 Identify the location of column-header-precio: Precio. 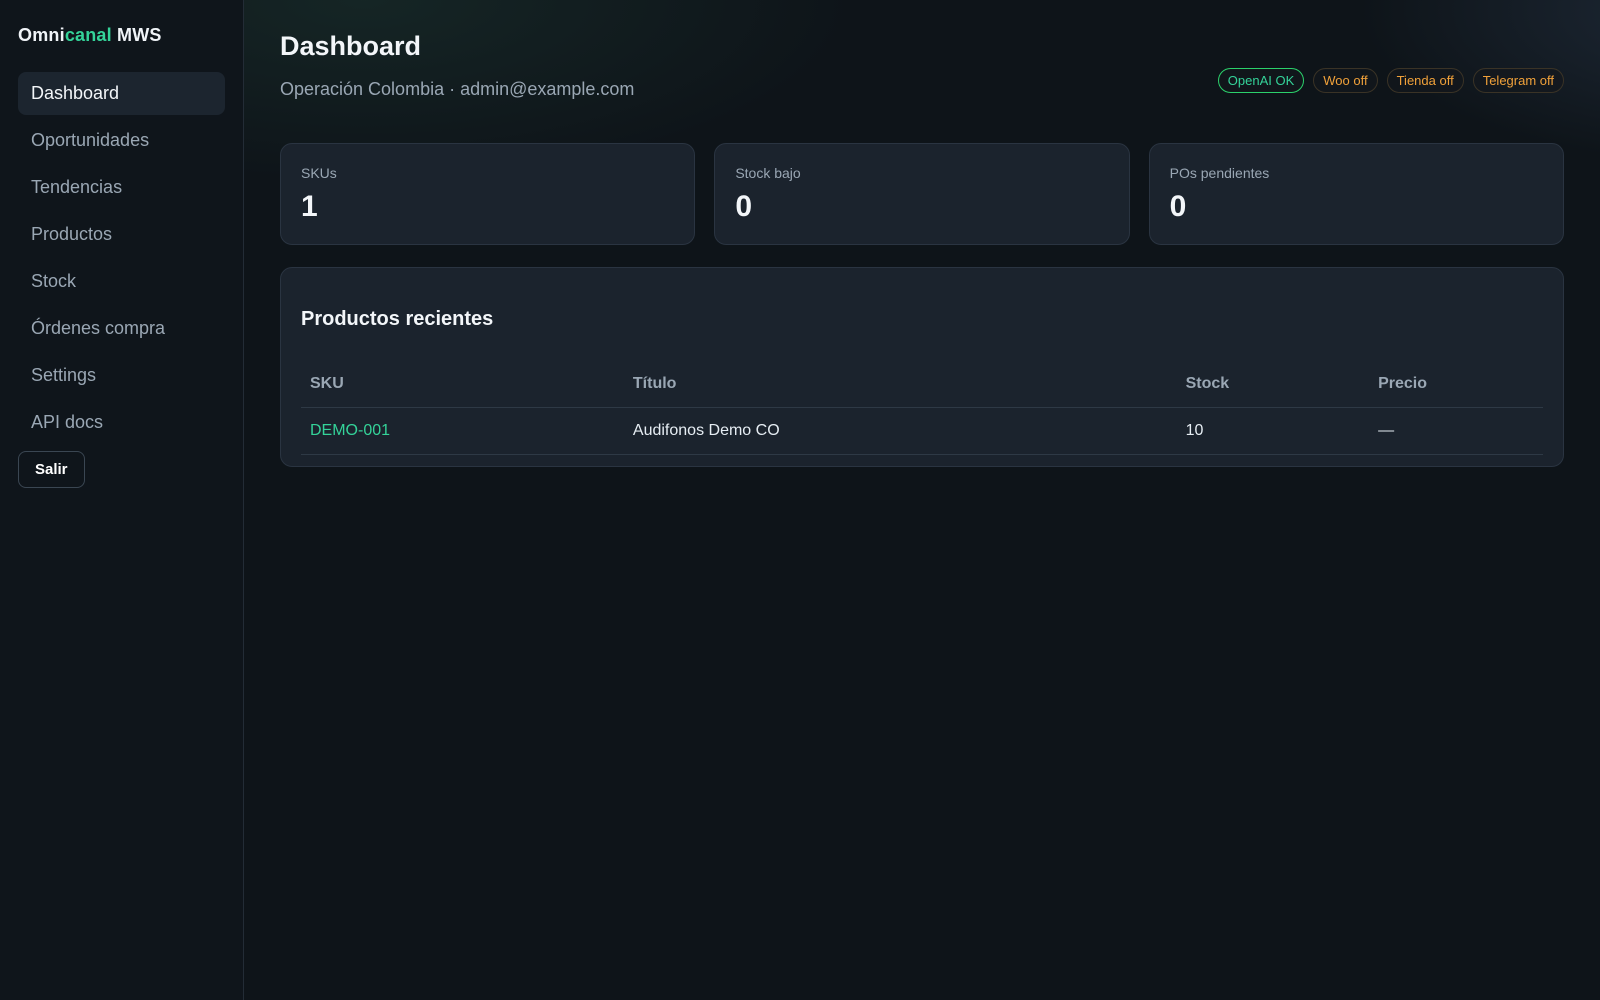
(1456, 384).